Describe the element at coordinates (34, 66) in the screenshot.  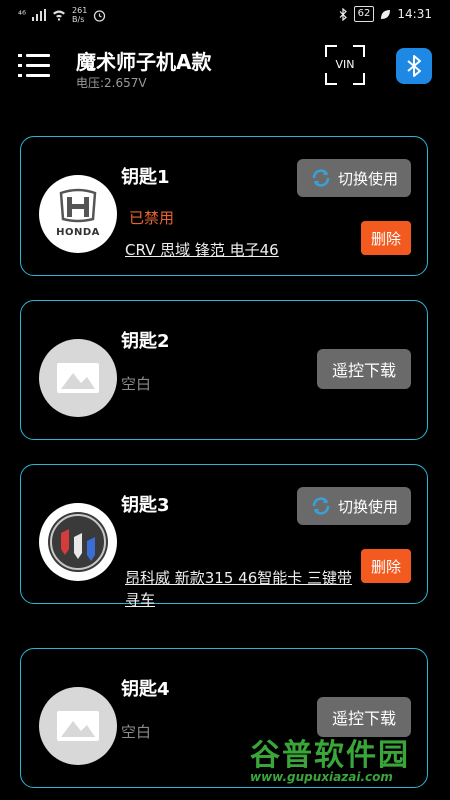
I see `menu-button` at that location.